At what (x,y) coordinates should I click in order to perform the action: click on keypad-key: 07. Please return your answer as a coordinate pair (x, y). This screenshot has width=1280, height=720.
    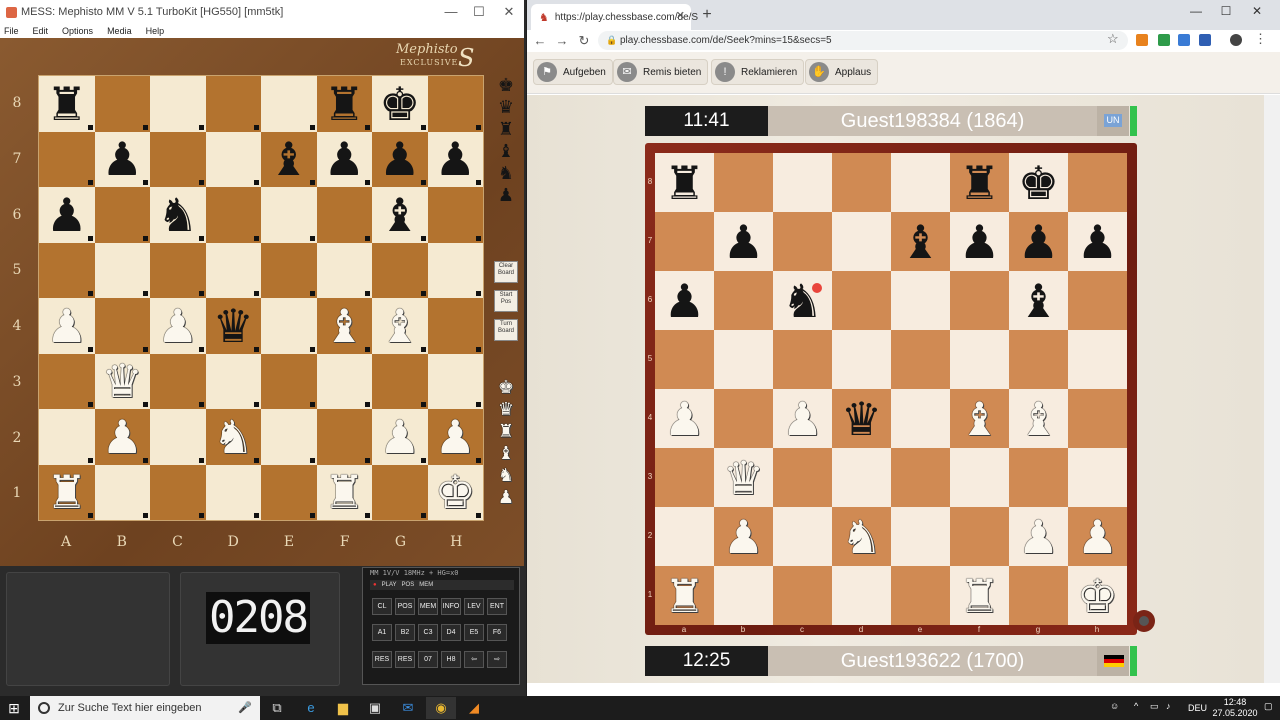
    Looking at the image, I should click on (428, 659).